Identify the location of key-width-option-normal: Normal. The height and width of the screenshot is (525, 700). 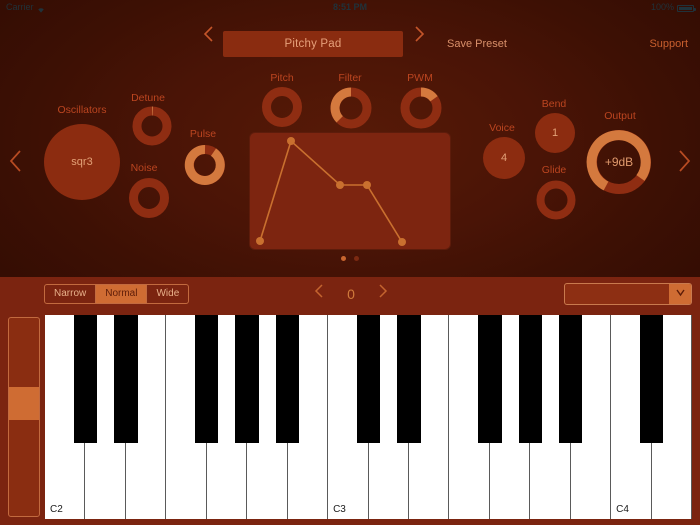
(122, 294).